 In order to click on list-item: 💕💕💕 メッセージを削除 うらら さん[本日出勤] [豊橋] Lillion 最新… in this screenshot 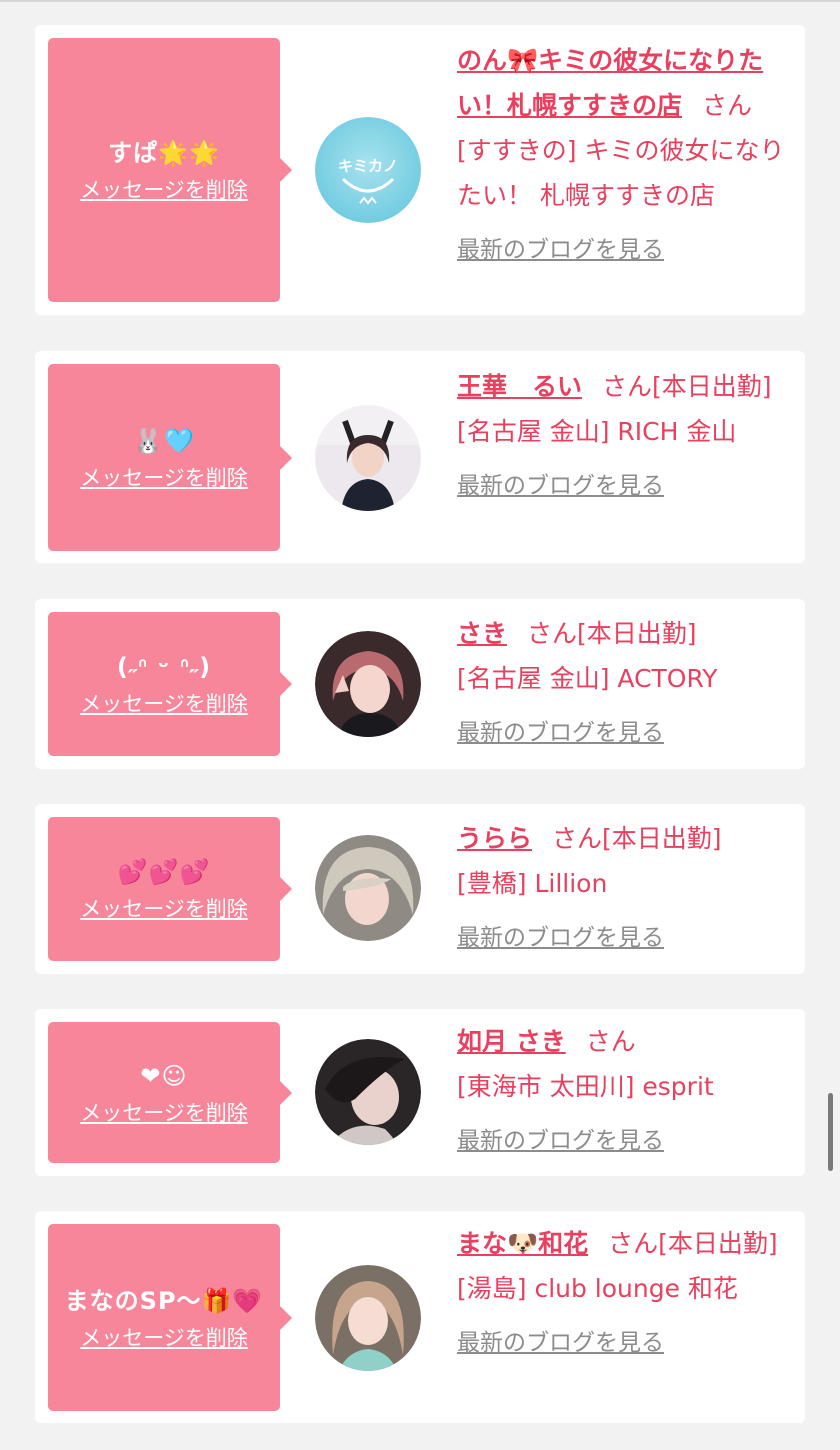, I will do `click(420, 889)`.